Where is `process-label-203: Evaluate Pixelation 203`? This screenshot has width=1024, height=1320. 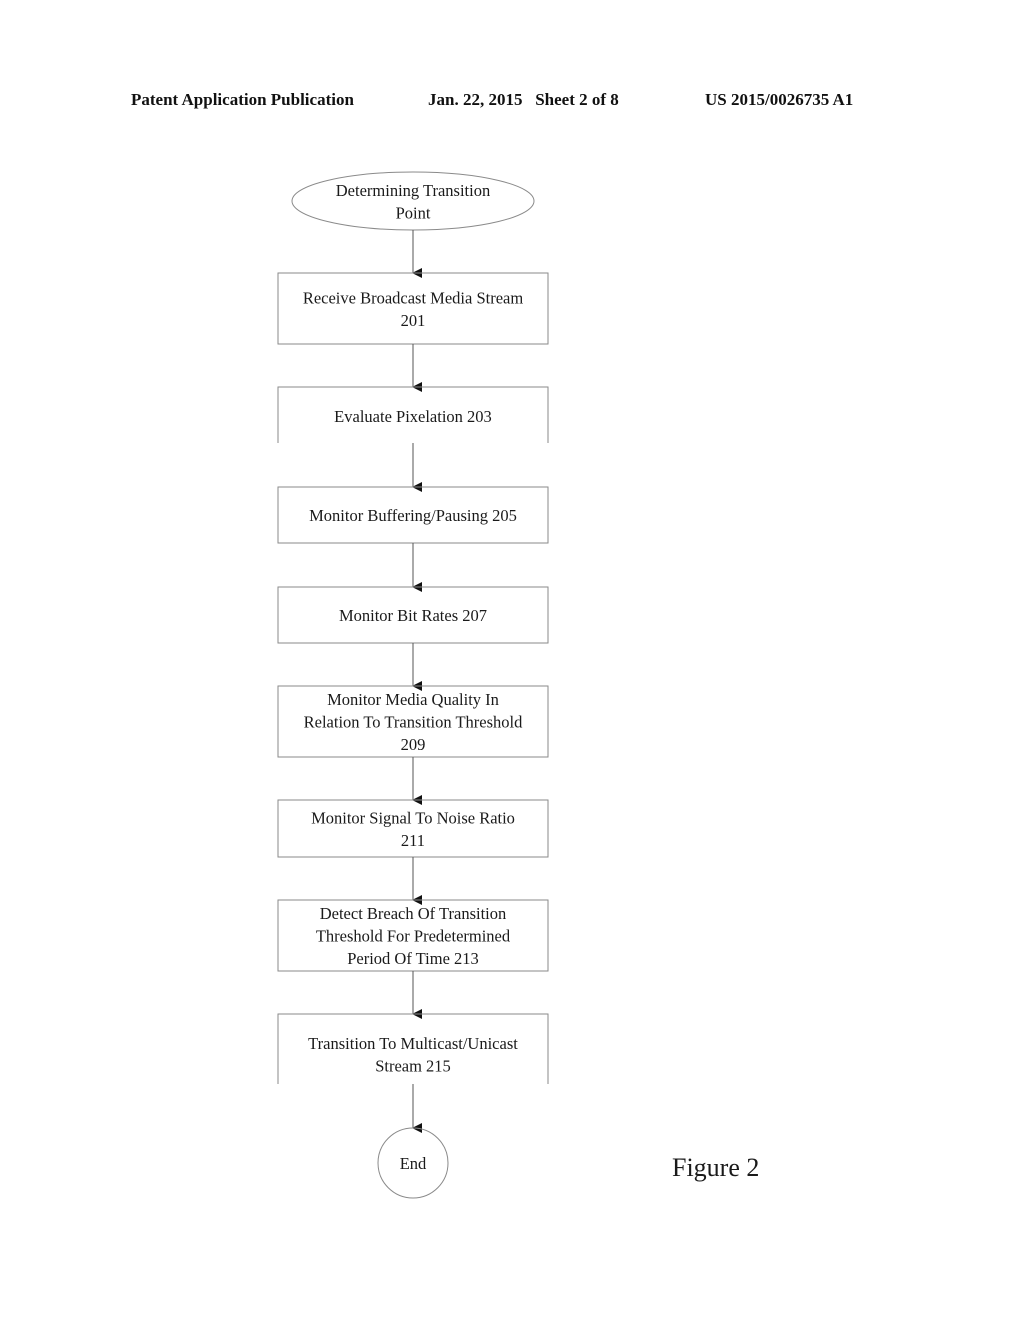
process-label-203: Evaluate Pixelation 203 is located at coordinates (413, 416).